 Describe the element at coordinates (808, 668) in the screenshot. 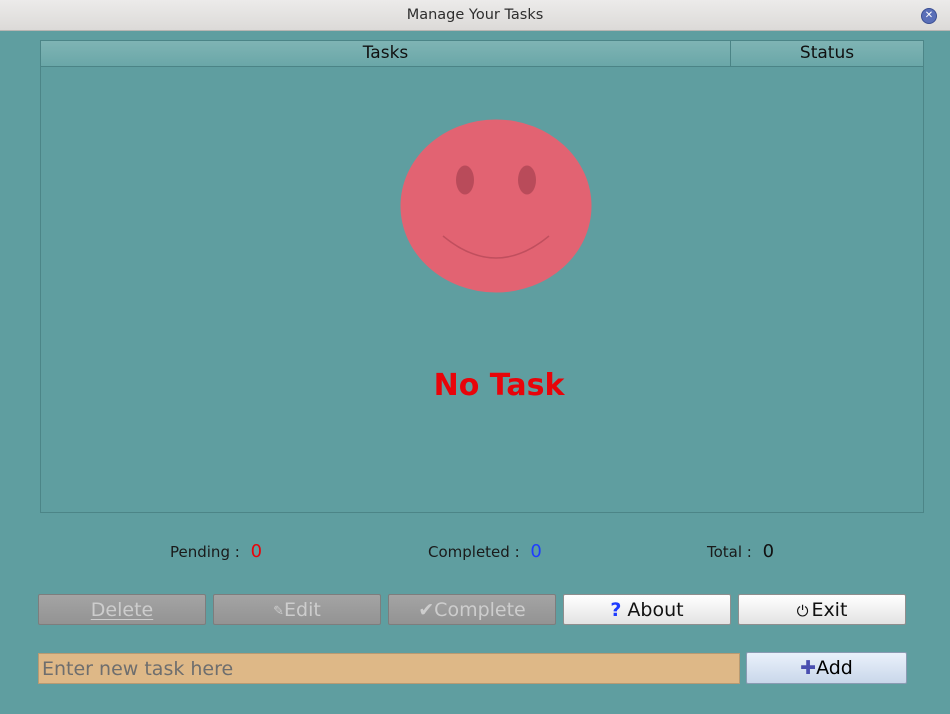

I see `plus-icon: ✚` at that location.